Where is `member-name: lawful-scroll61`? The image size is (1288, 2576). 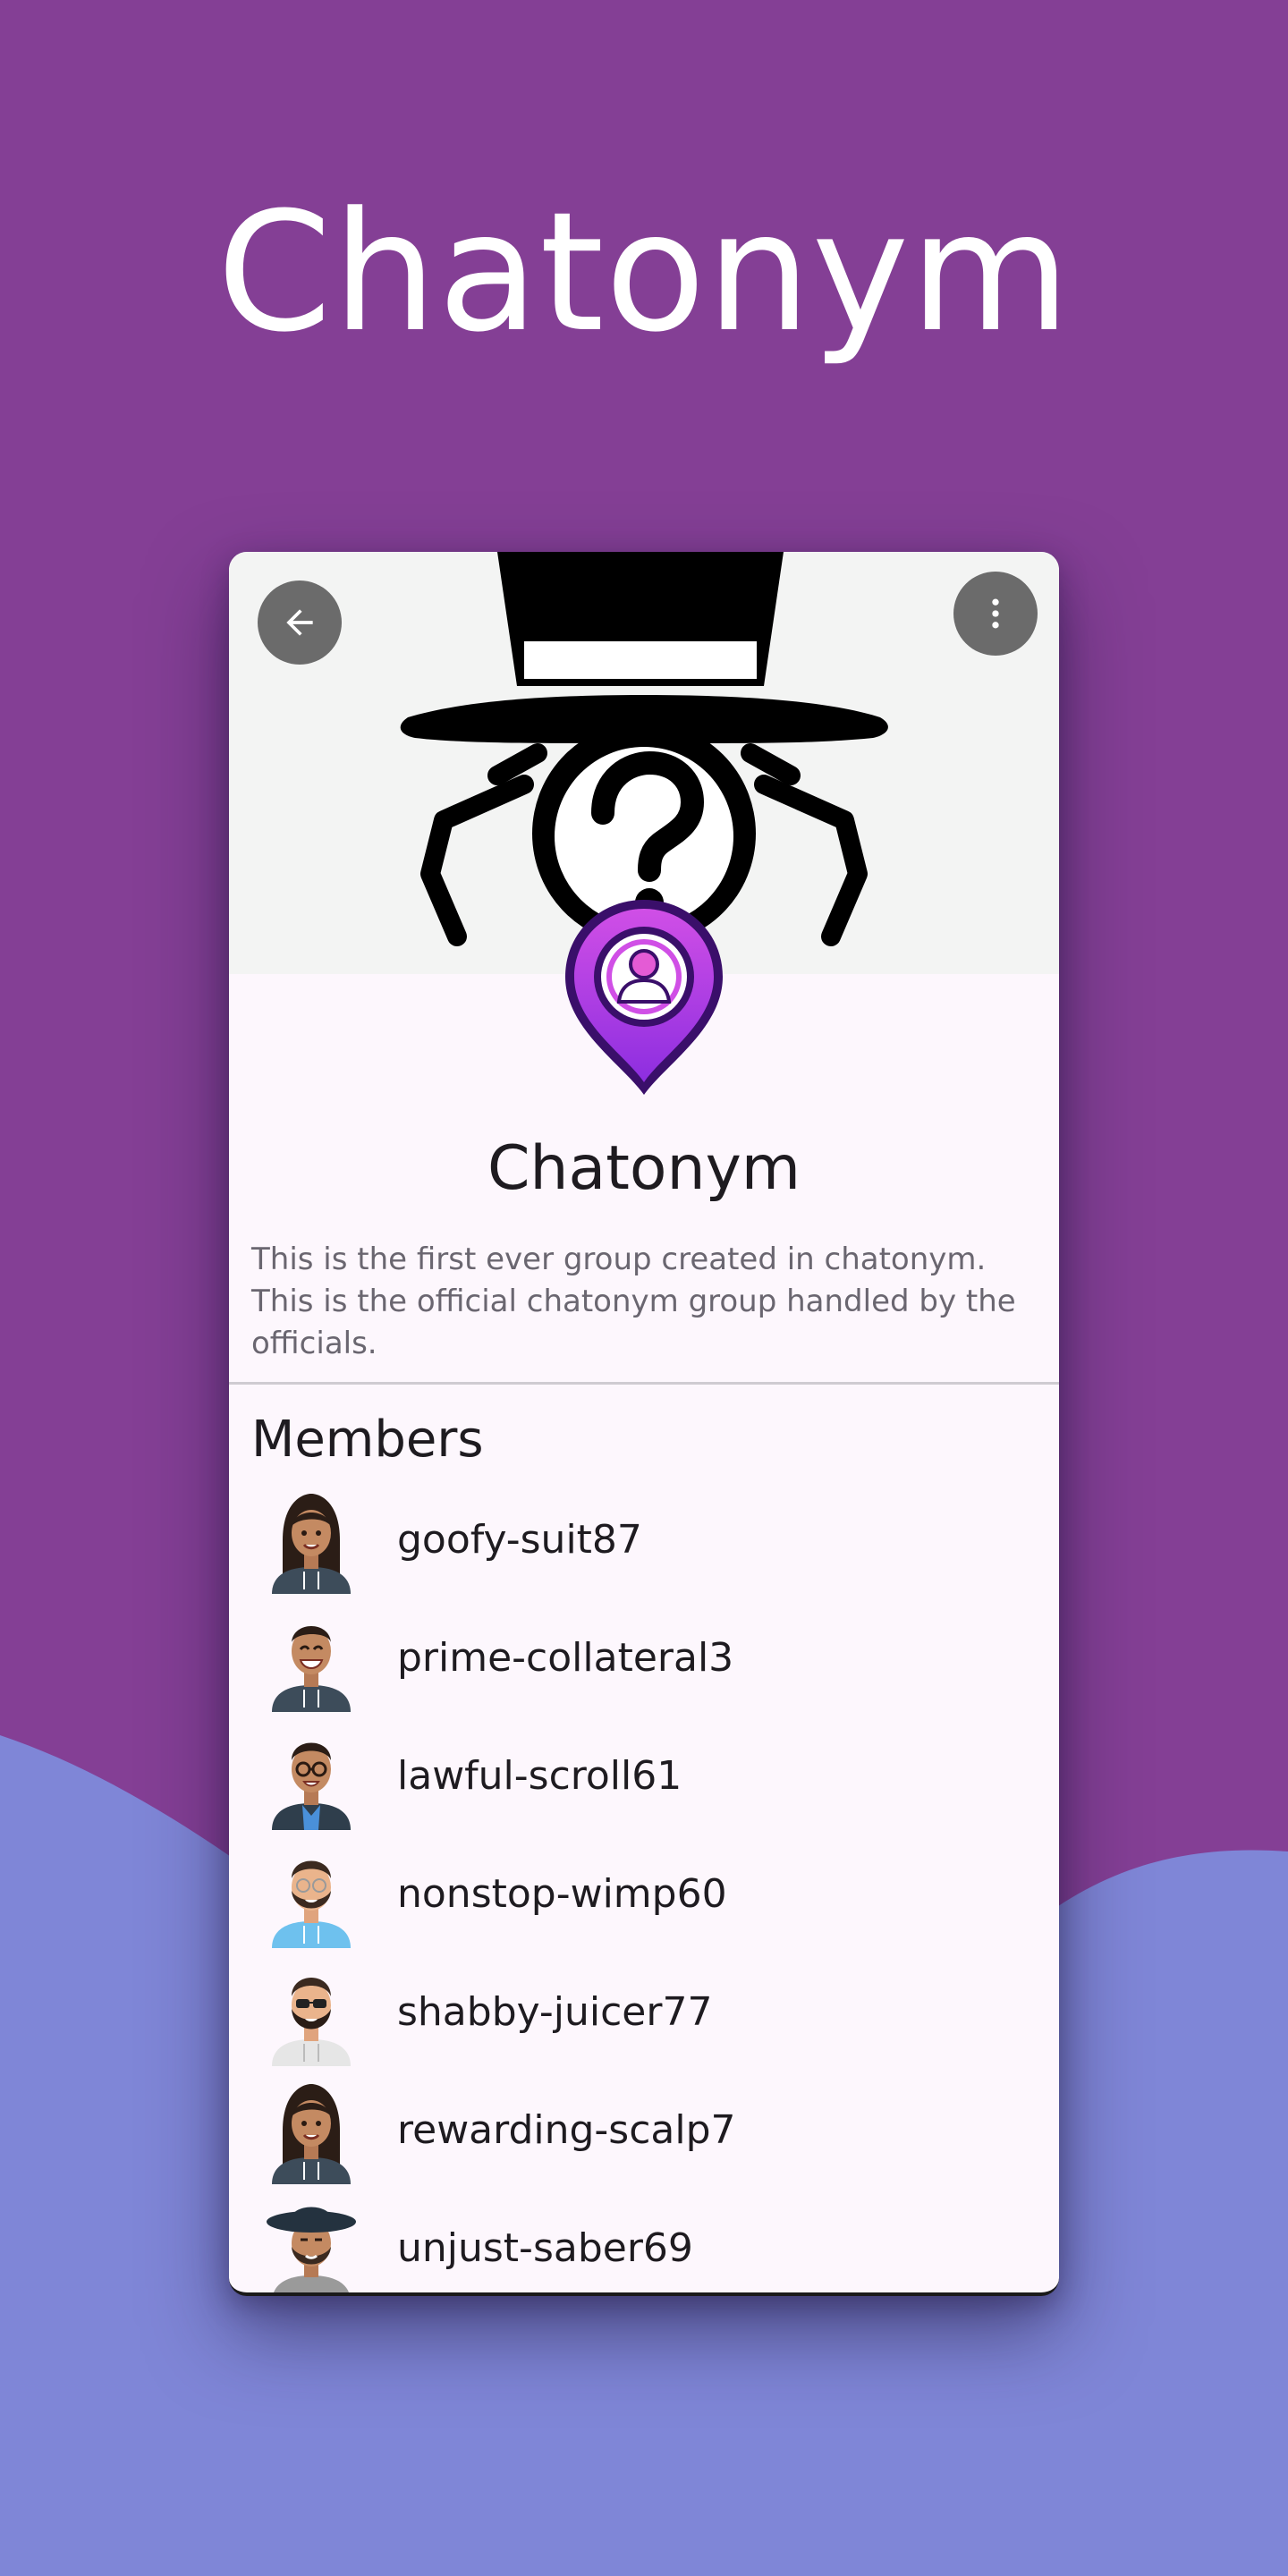
member-name: lawful-scroll61 is located at coordinates (539, 1776).